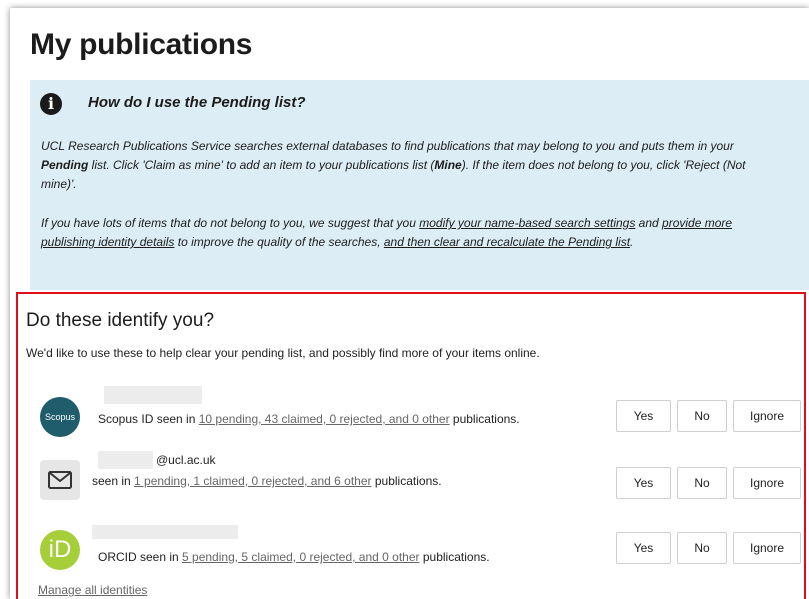  Describe the element at coordinates (165, 532) in the screenshot. I see `redacted-orcid` at that location.